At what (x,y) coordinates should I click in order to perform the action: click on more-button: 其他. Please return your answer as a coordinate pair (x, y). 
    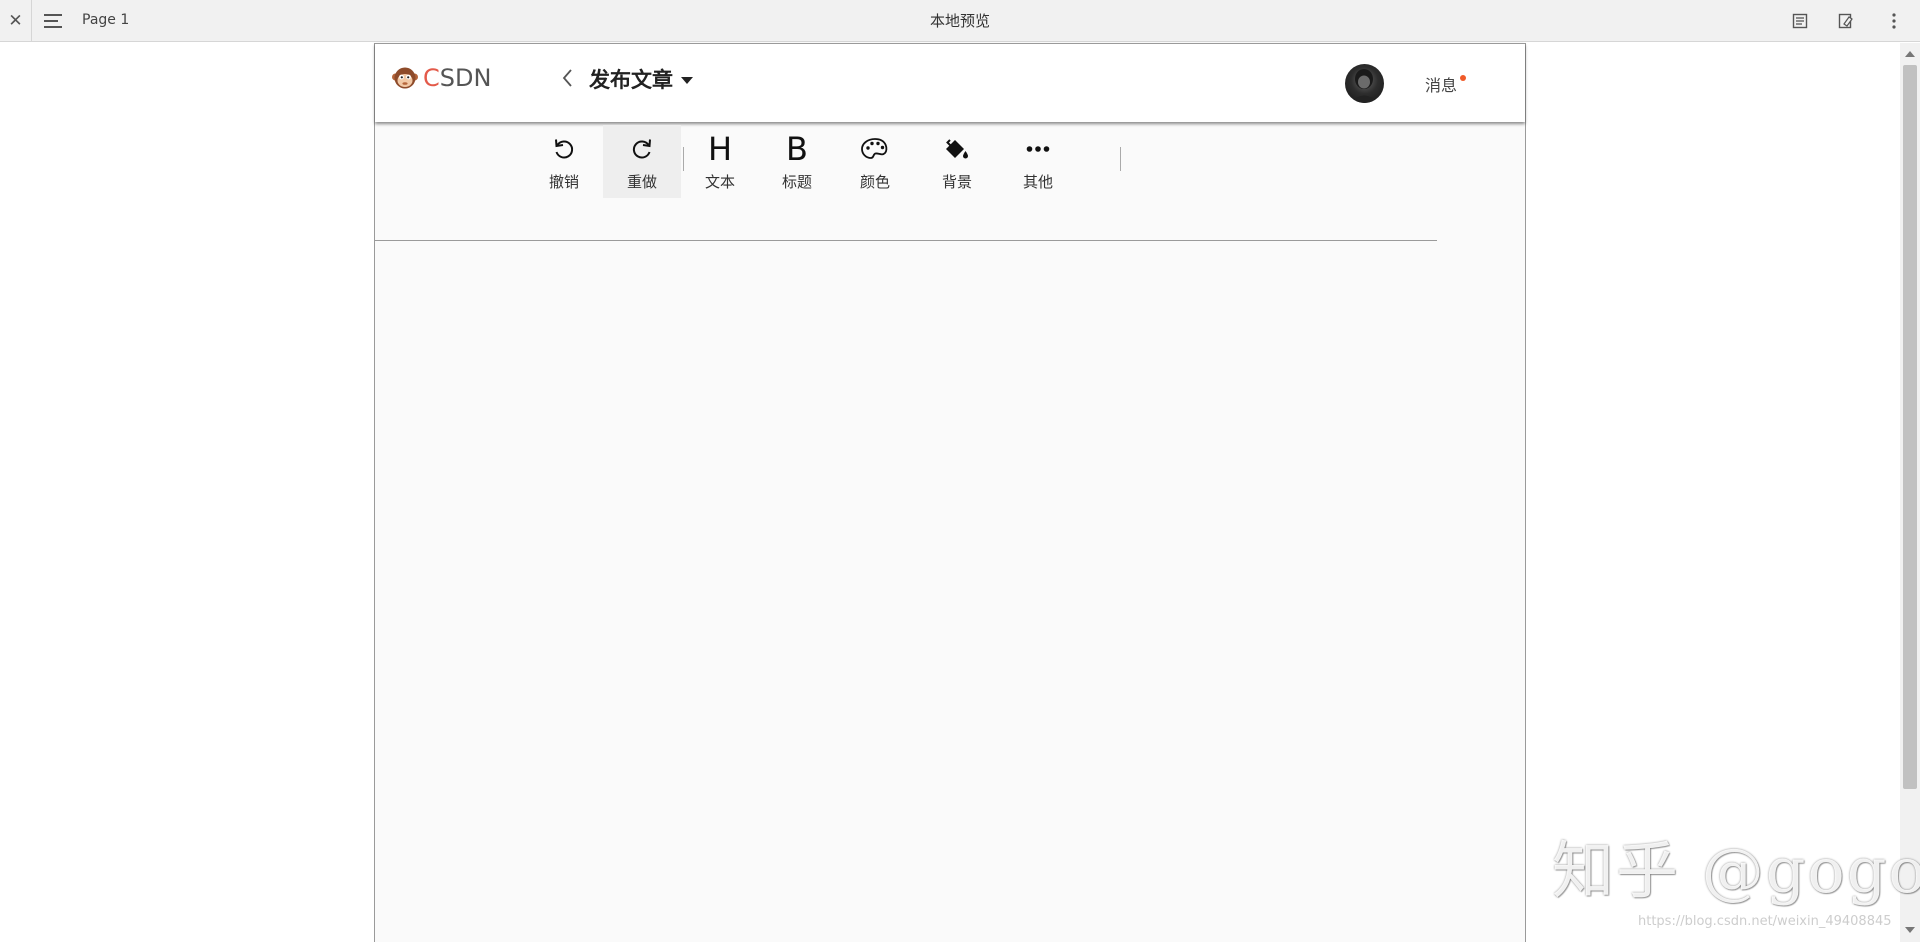
    Looking at the image, I should click on (1038, 161).